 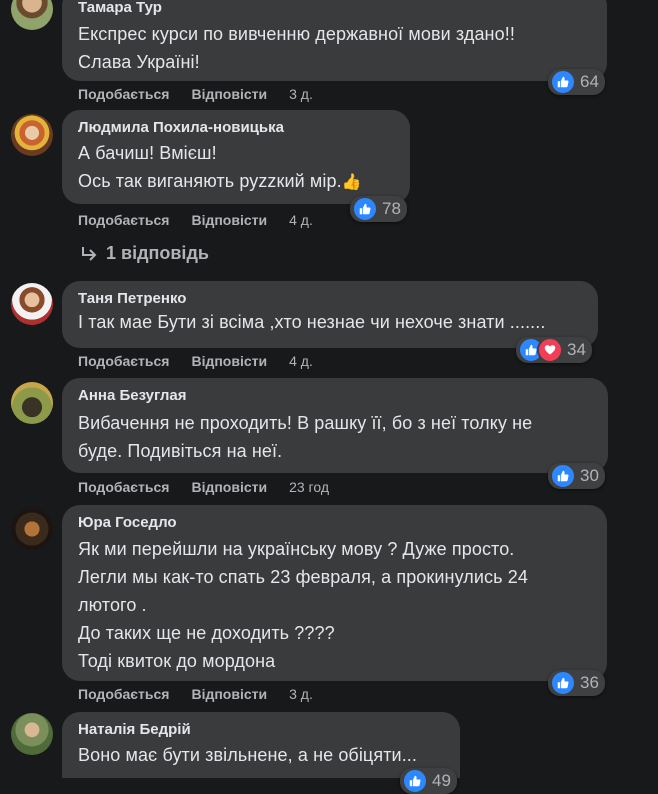 I want to click on reaction-count: 49, so click(x=428, y=781).